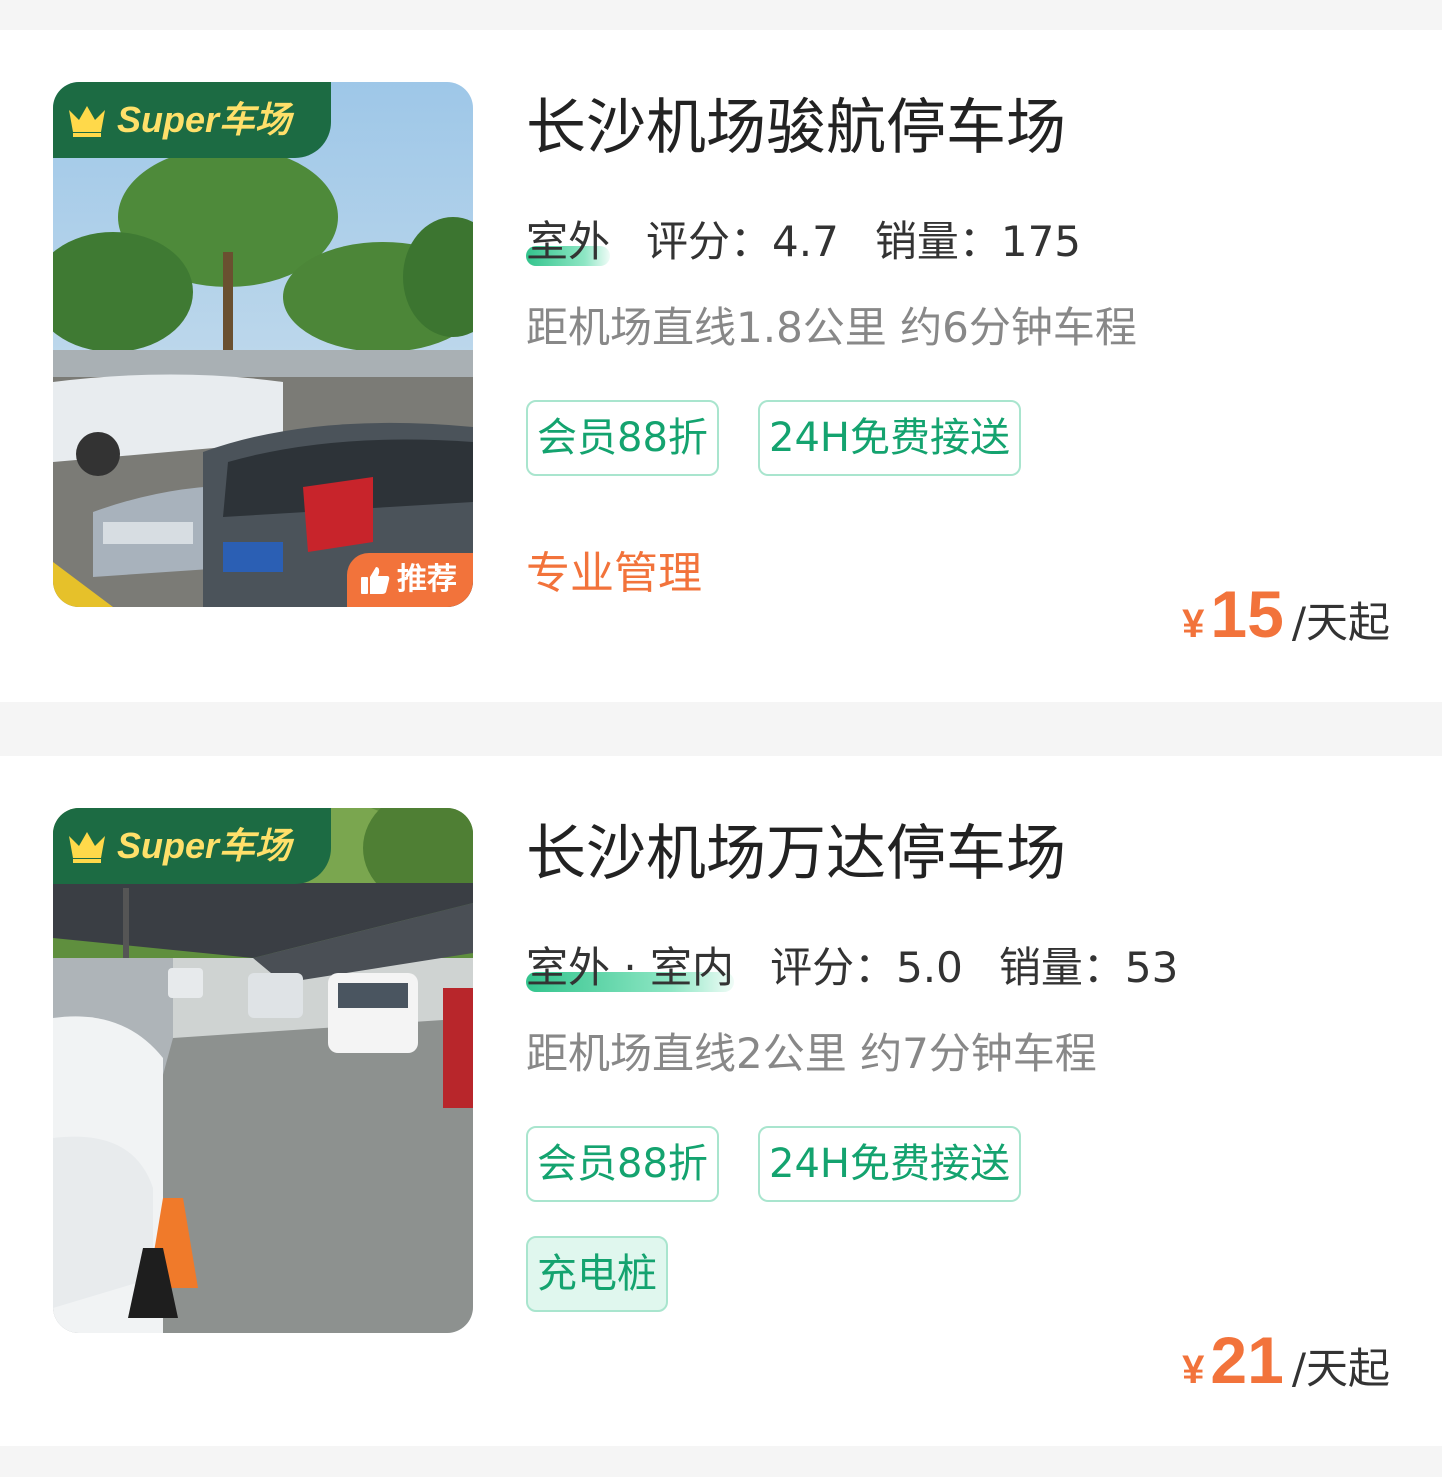 This screenshot has width=1442, height=1477. What do you see at coordinates (811, 1053) in the screenshot?
I see `airport-distance: 距机场直线2公里 约7分钟车程` at bounding box center [811, 1053].